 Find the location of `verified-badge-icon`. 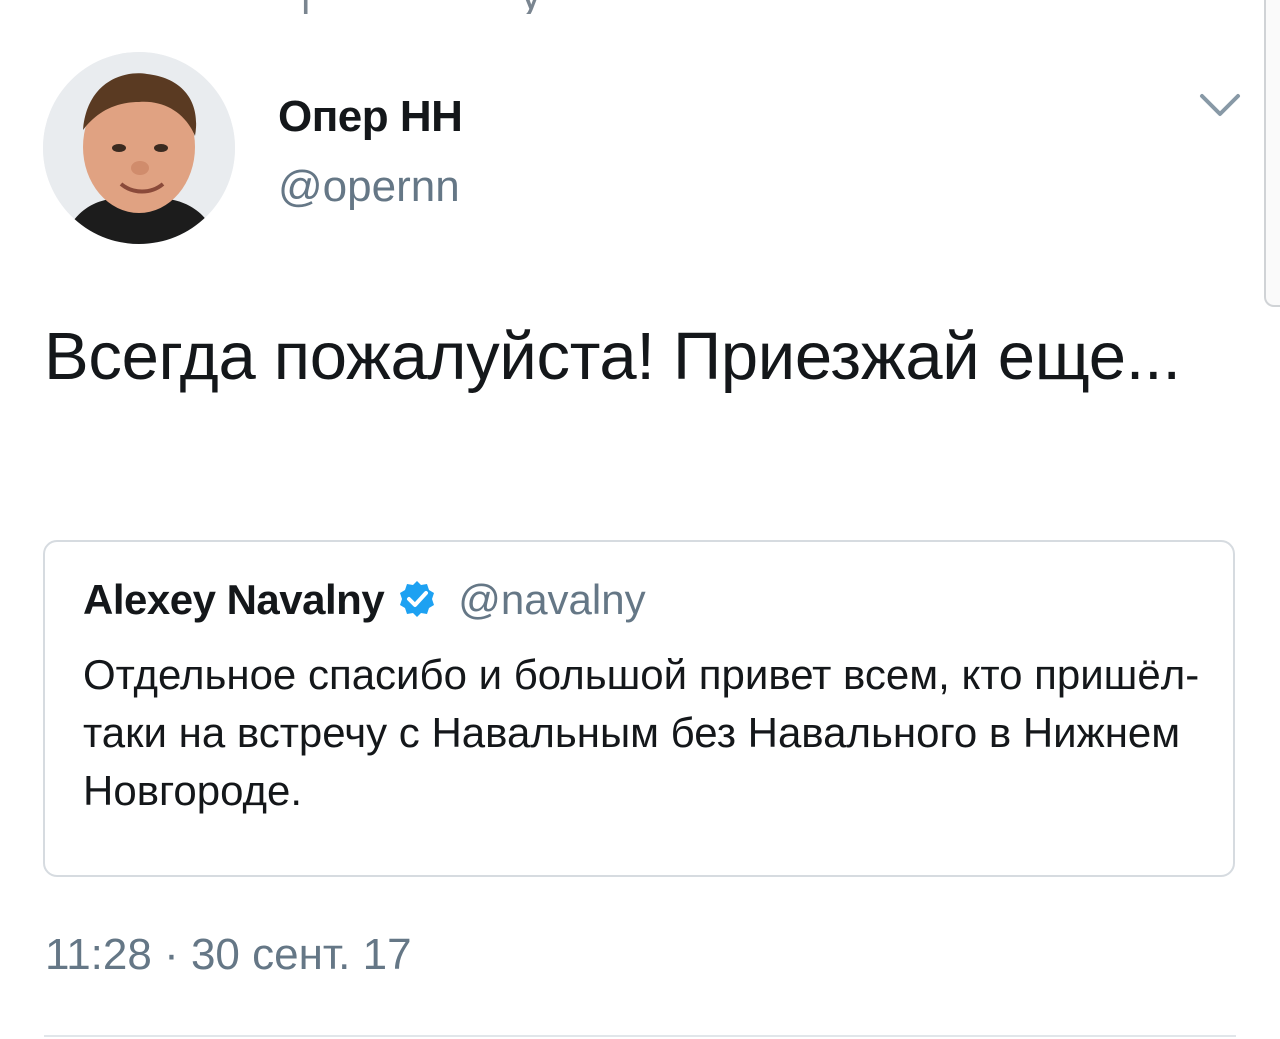

verified-badge-icon is located at coordinates (417, 600).